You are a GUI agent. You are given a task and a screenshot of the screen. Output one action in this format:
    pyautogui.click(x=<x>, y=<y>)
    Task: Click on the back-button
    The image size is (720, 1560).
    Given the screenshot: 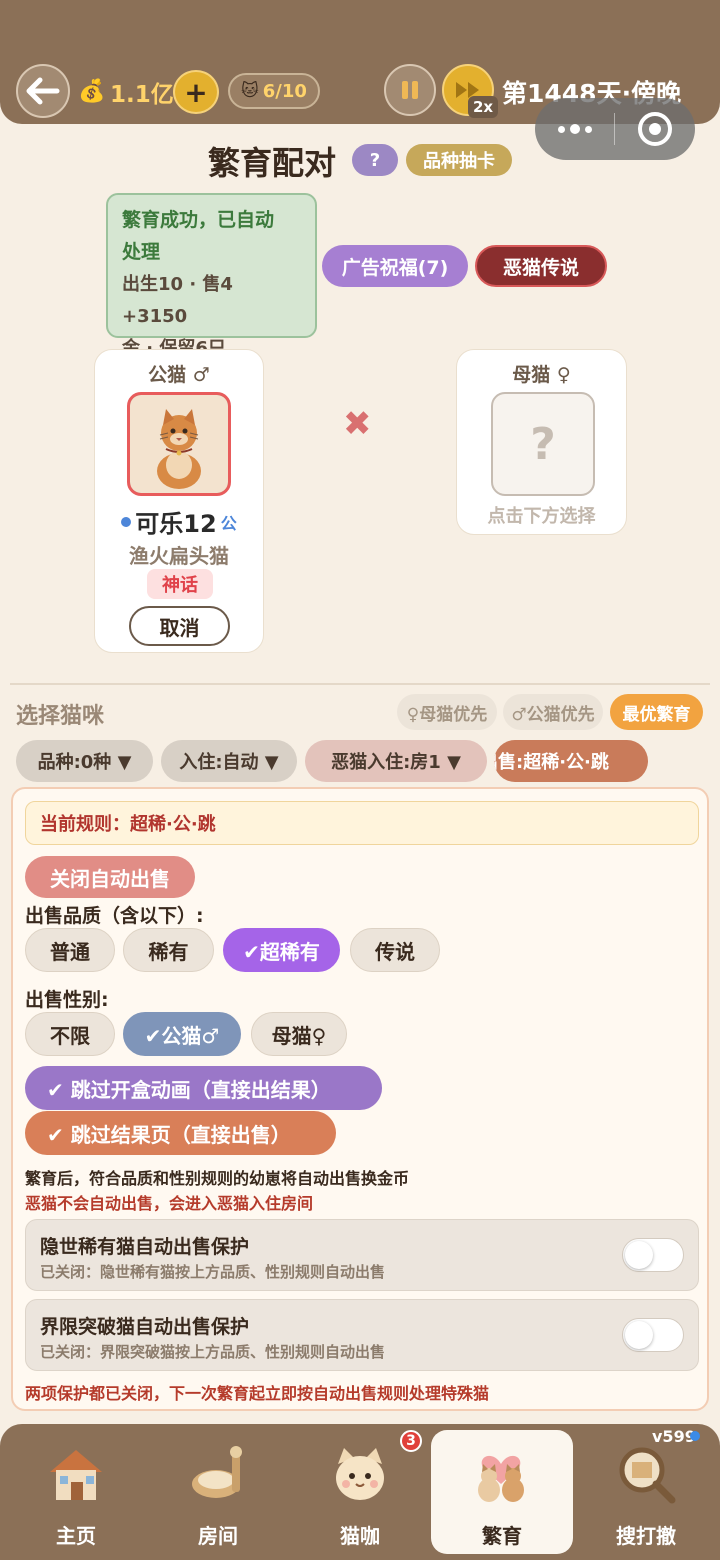 What is the action you would take?
    pyautogui.click(x=43, y=91)
    